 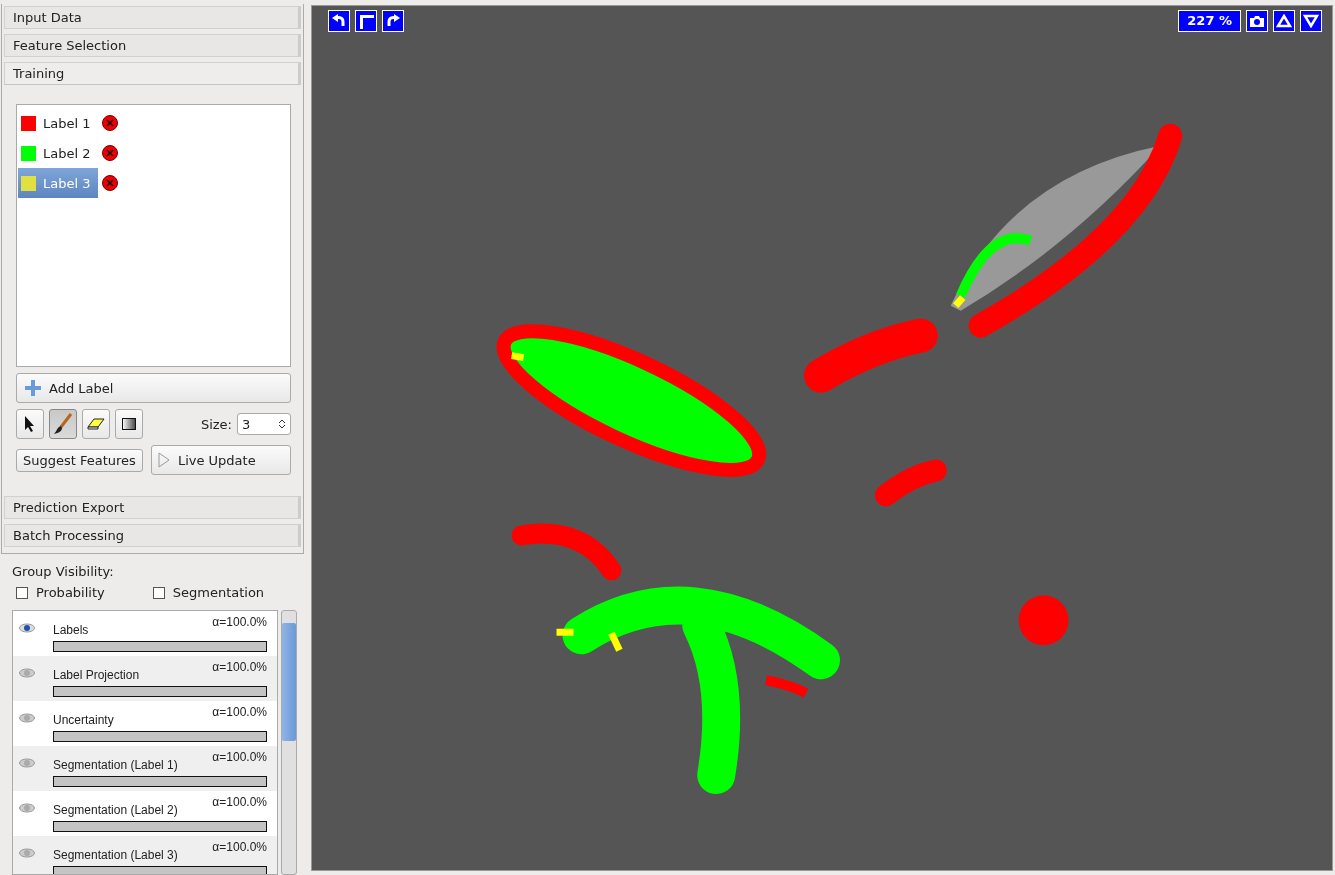 What do you see at coordinates (220, 460) in the screenshot?
I see `live-update-button: Live Update` at bounding box center [220, 460].